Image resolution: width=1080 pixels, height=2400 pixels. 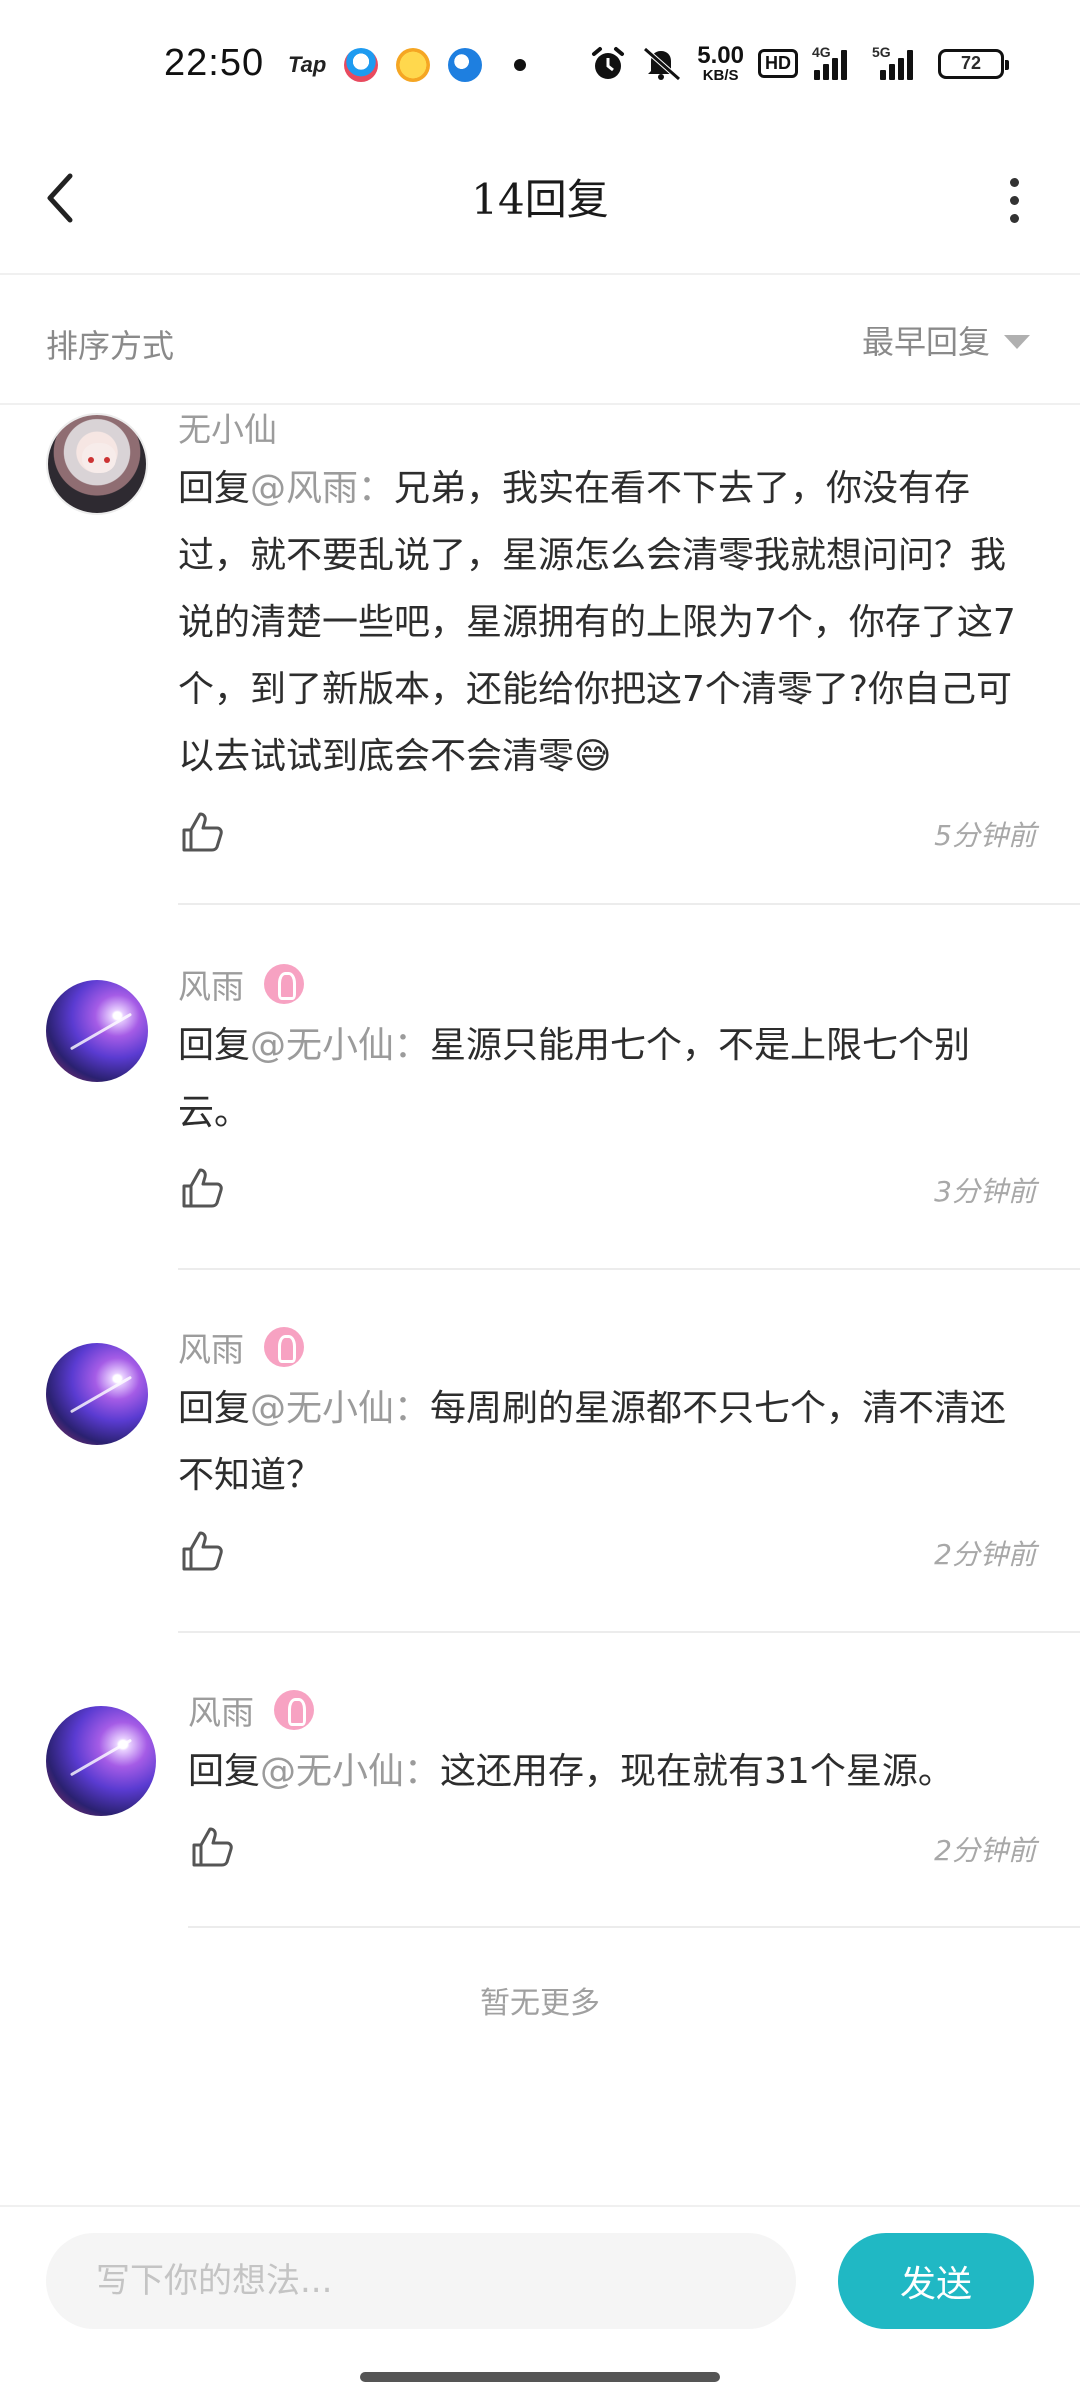 I want to click on caret-down-icon, so click(x=1017, y=342).